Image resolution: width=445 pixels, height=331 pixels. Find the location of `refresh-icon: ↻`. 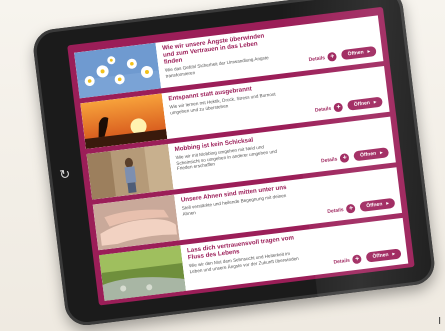

refresh-icon: ↻ is located at coordinates (65, 175).